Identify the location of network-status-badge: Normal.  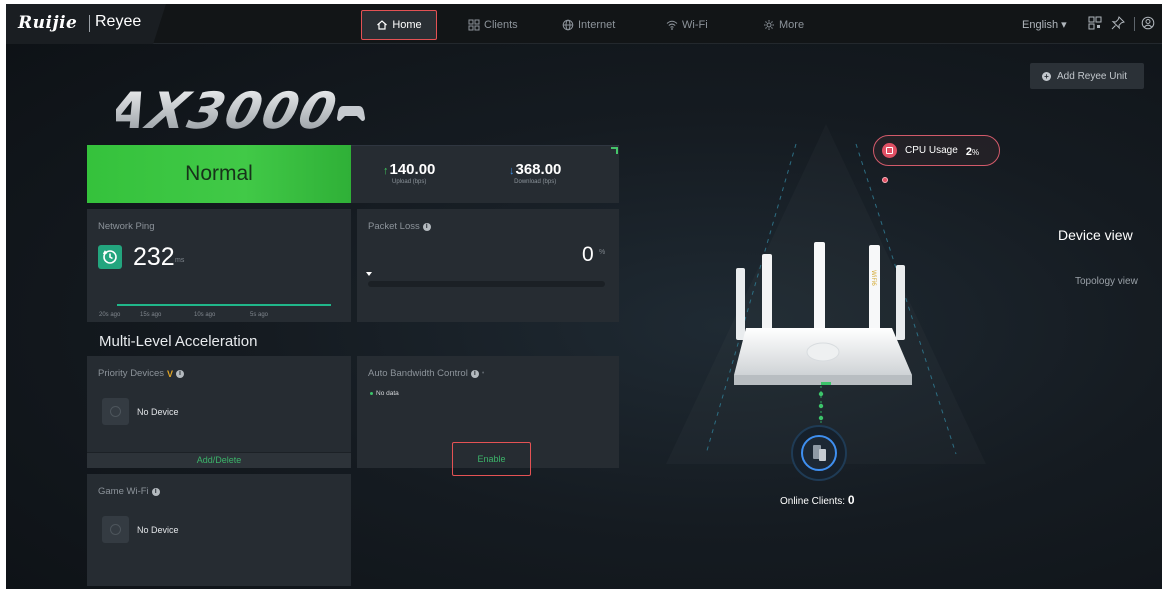
(219, 174).